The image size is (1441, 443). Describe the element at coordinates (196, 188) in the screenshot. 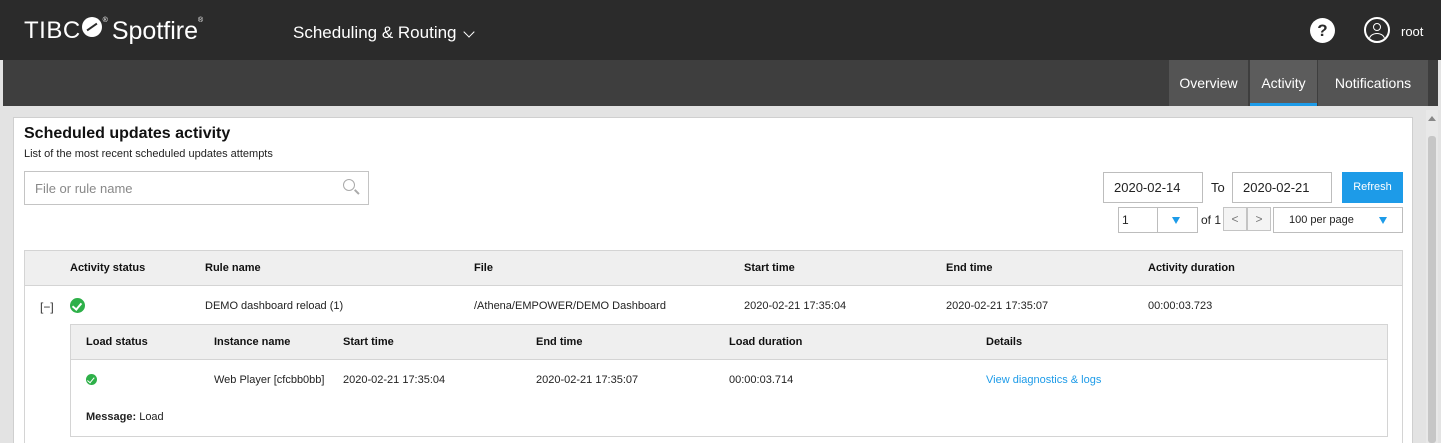

I see `search-input` at that location.